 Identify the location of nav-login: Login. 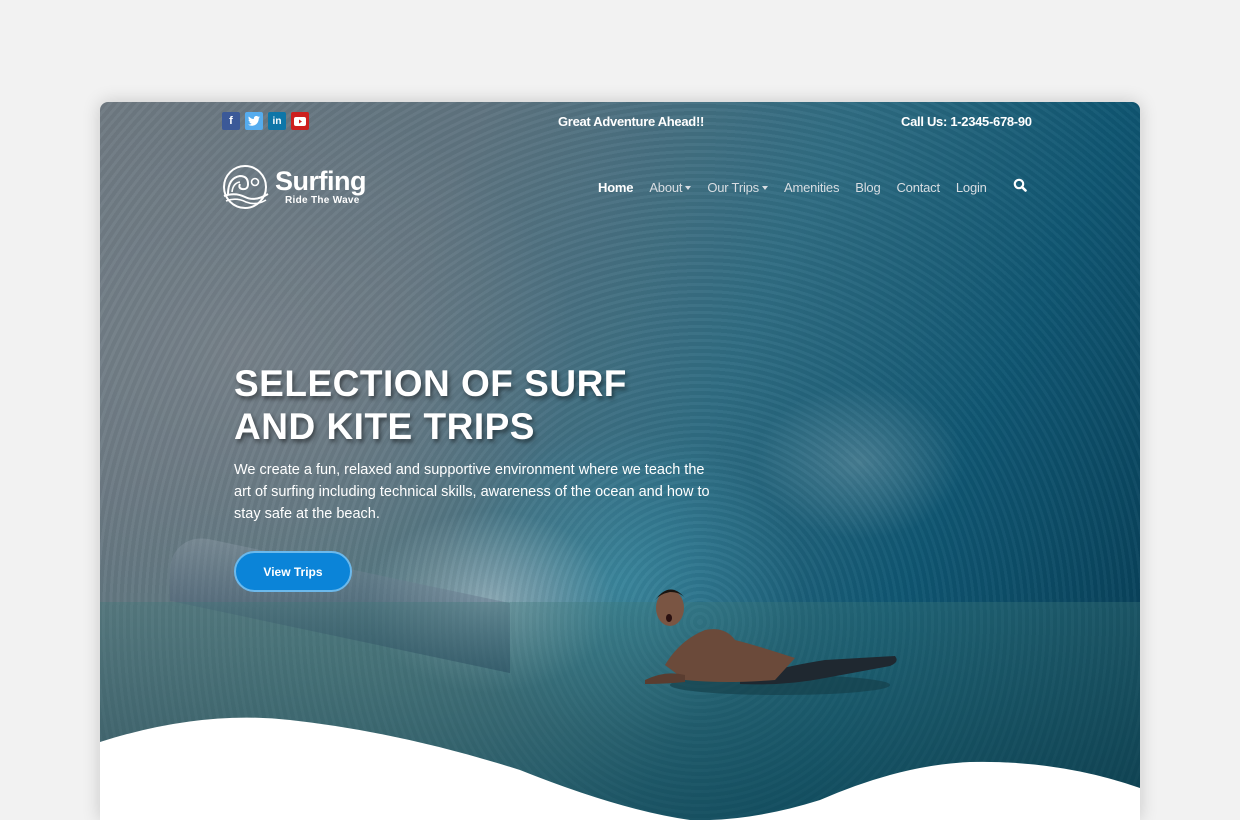
(971, 187).